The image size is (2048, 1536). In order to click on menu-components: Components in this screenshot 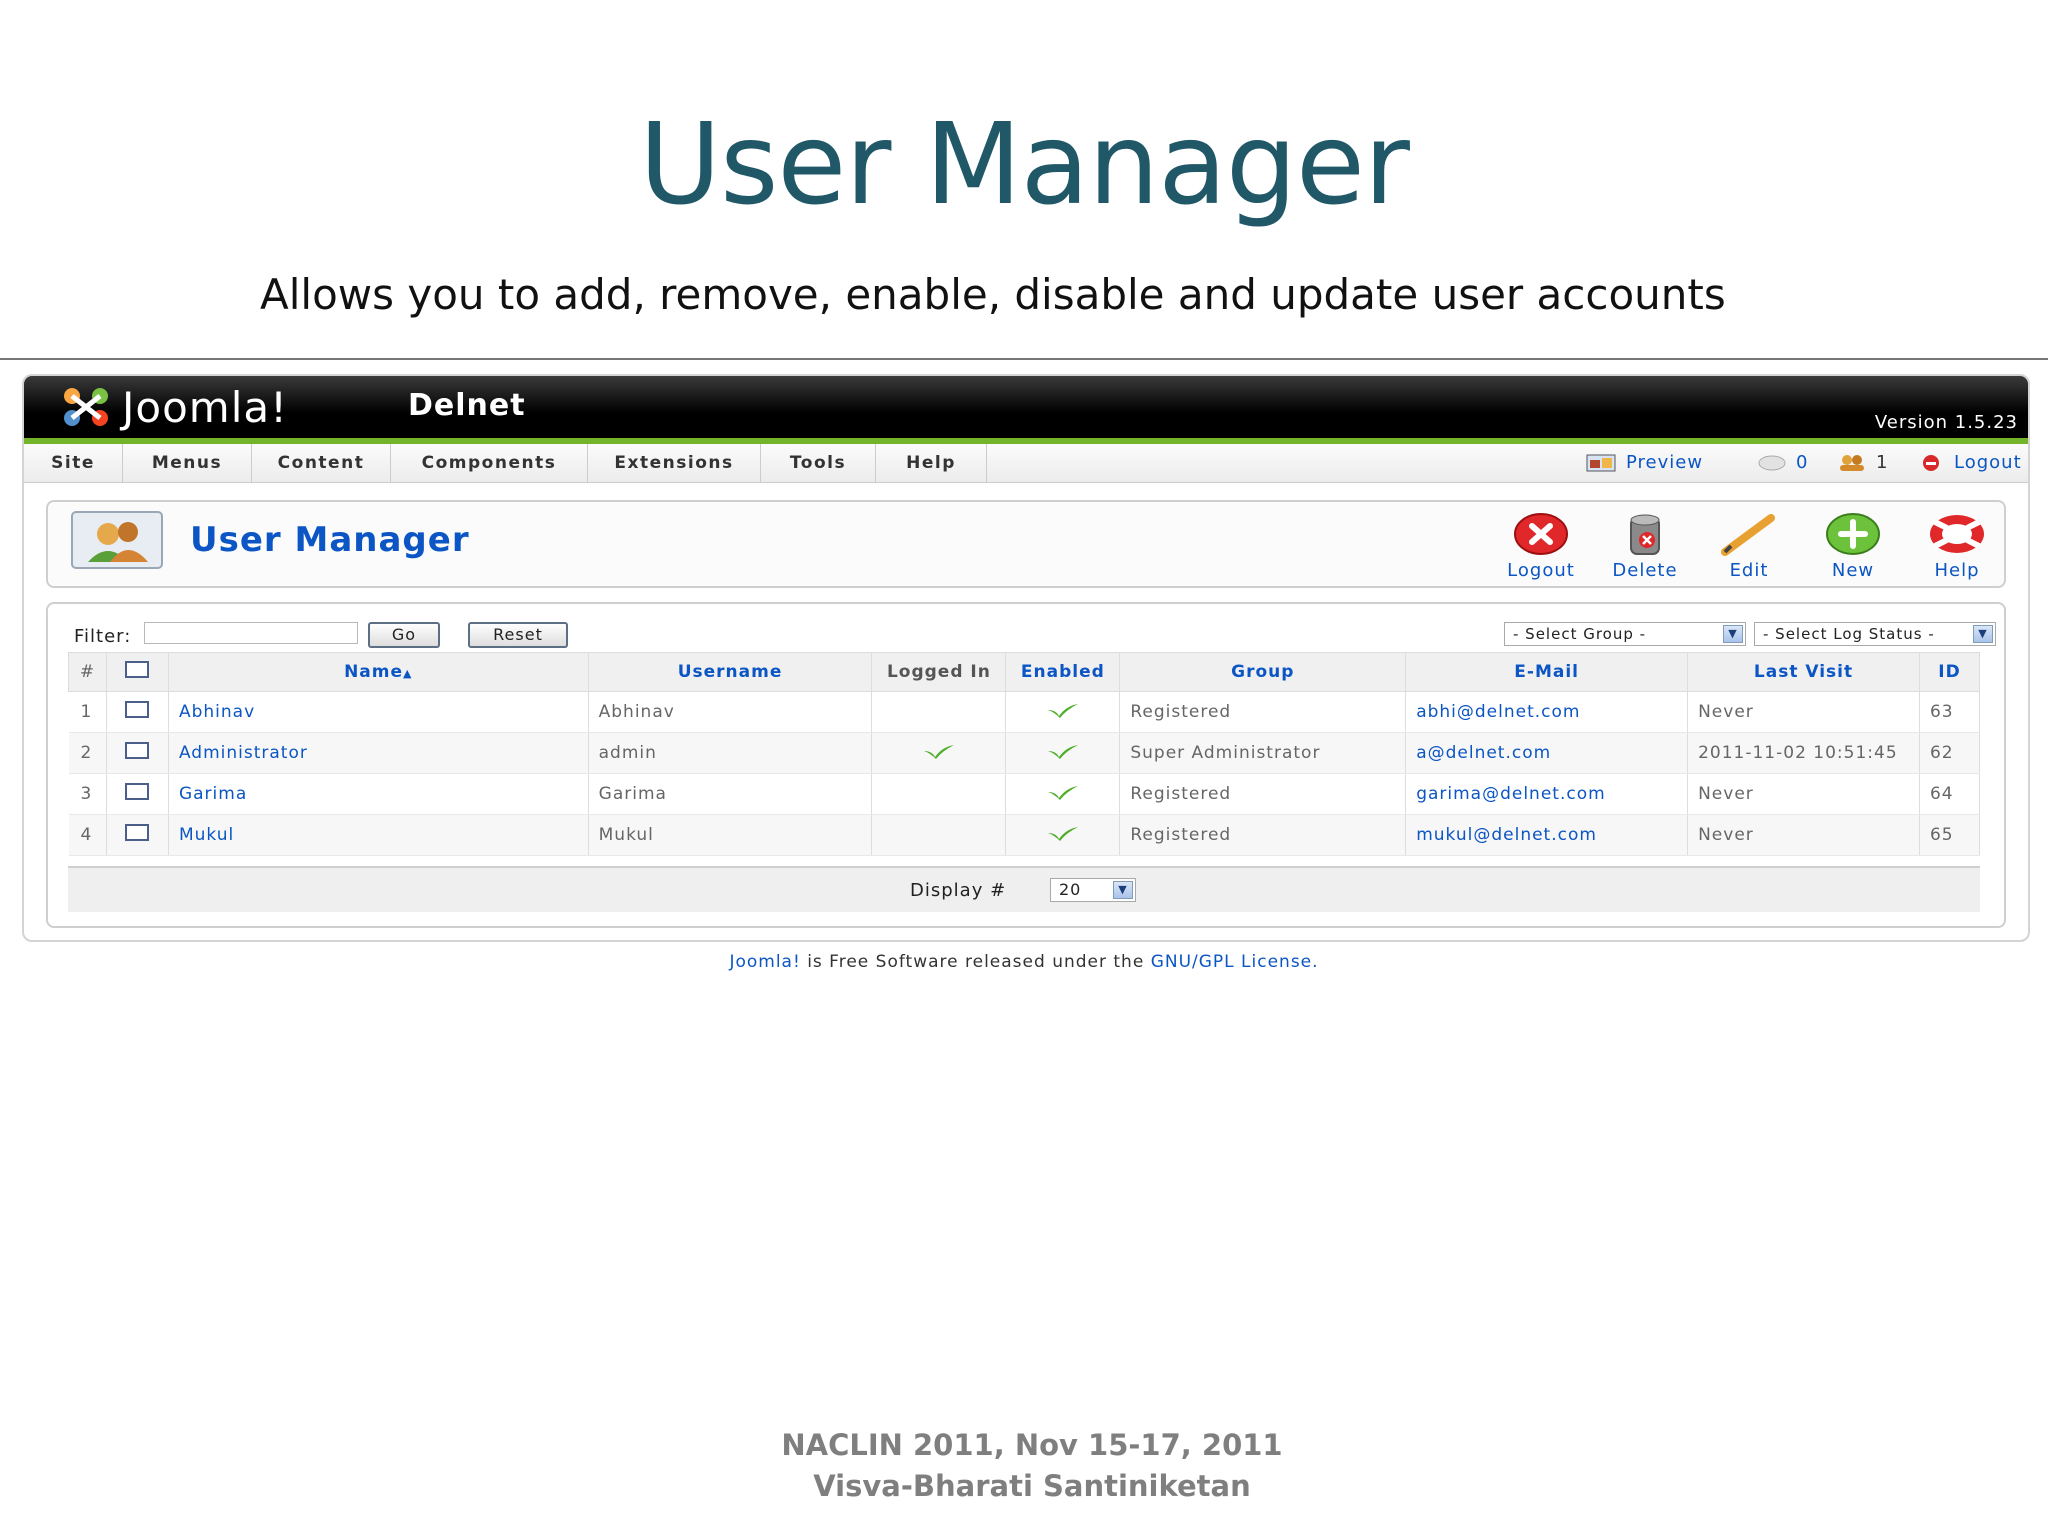, I will do `click(489, 463)`.